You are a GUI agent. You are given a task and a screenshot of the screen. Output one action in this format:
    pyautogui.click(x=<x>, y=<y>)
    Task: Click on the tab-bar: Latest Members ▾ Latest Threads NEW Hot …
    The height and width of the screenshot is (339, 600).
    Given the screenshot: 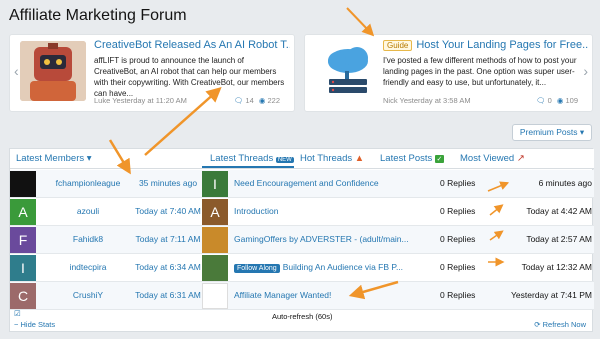 What is the action you would take?
    pyautogui.click(x=302, y=159)
    